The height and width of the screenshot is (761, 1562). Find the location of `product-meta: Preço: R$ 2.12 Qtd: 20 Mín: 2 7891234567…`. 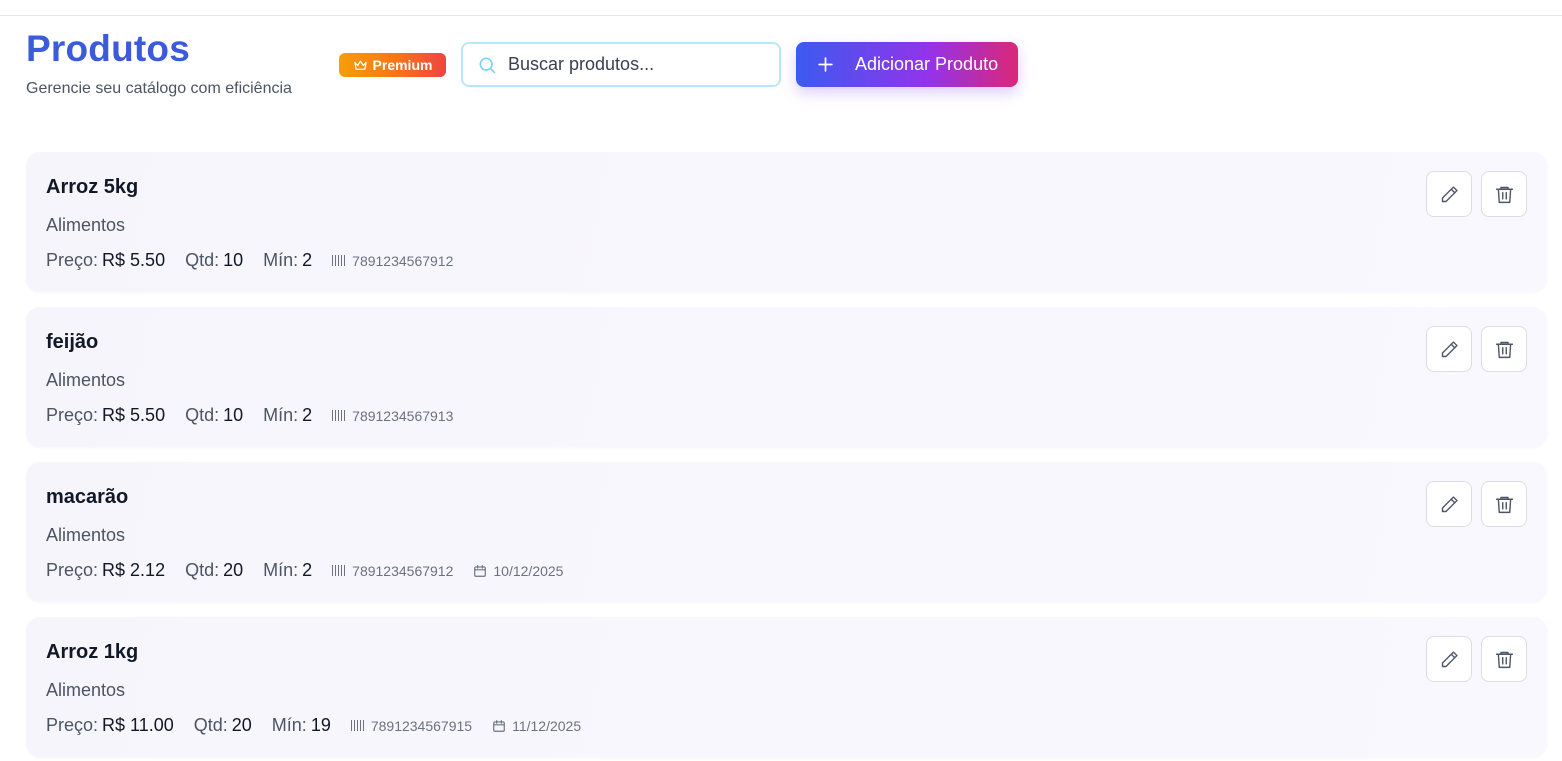

product-meta: Preço: R$ 2.12 Qtd: 20 Mín: 2 7891234567… is located at coordinates (304, 570).